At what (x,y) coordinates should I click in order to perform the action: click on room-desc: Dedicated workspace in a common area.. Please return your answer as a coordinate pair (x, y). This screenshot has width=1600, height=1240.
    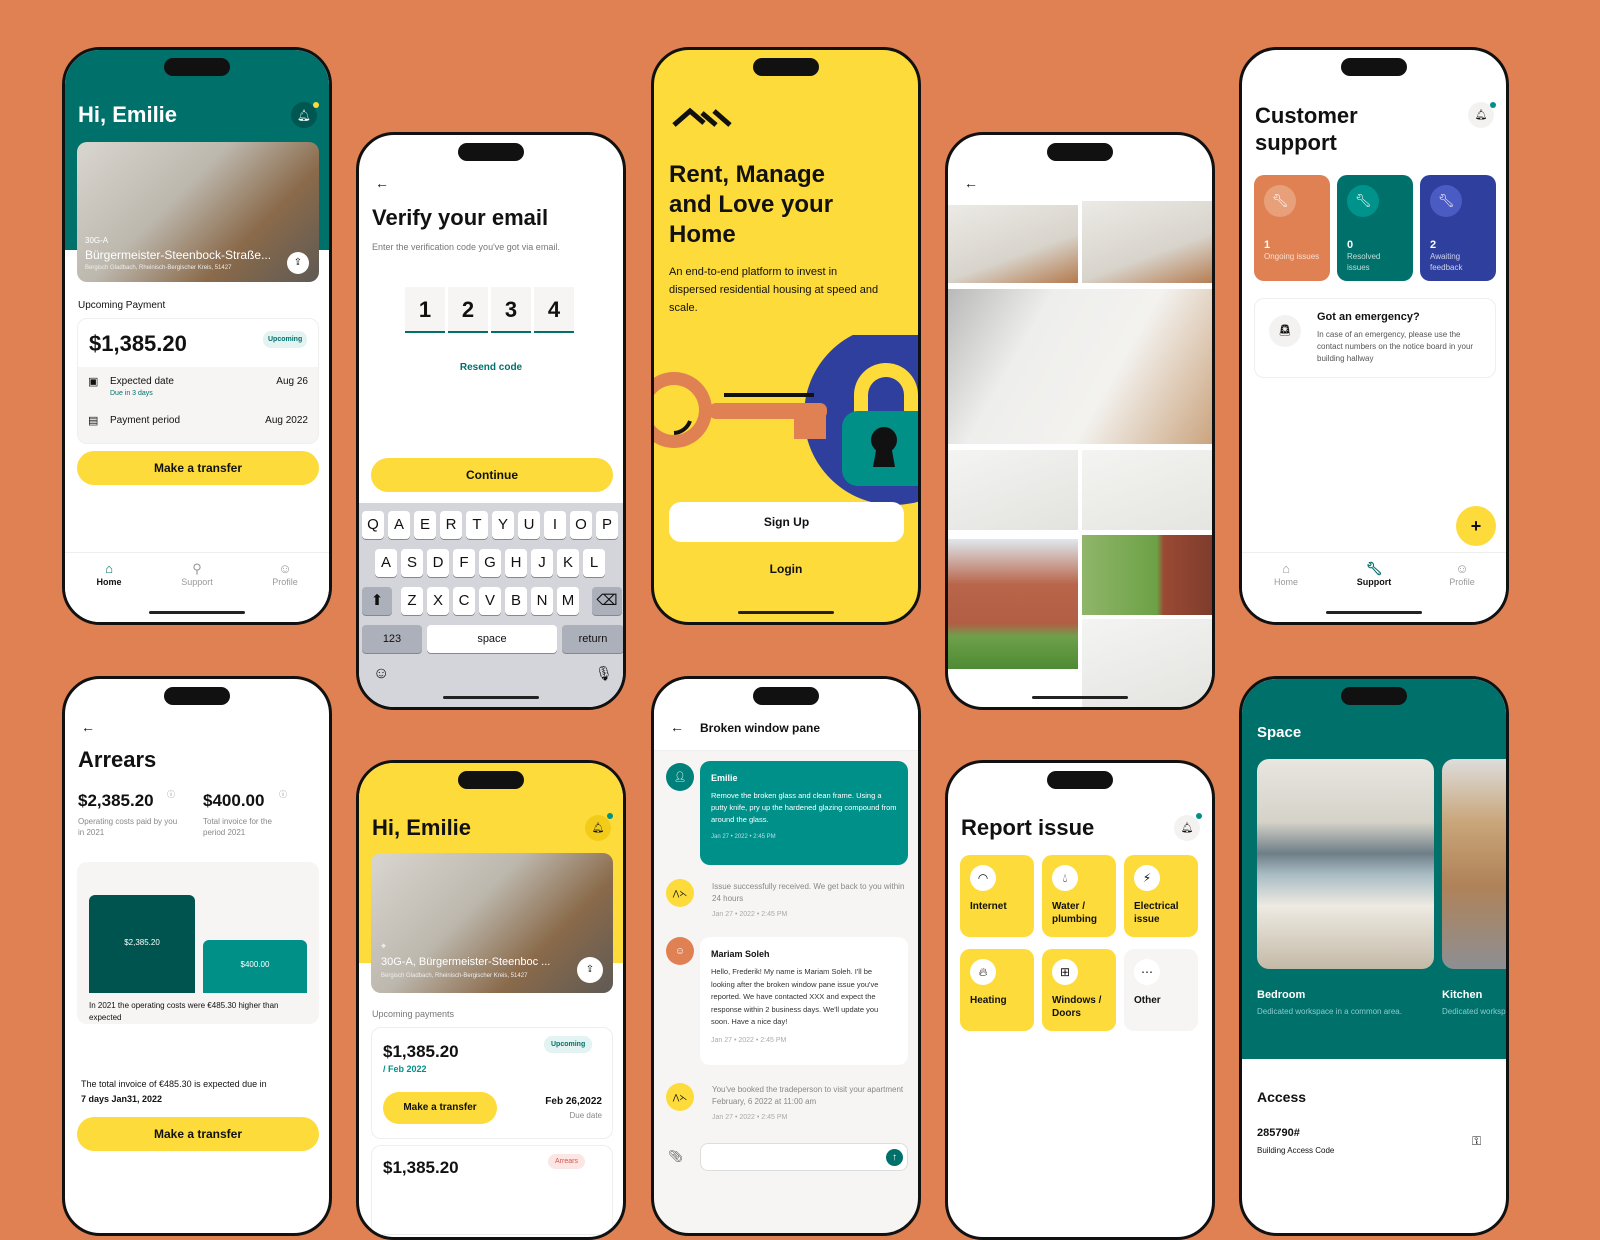
    Looking at the image, I should click on (1329, 1011).